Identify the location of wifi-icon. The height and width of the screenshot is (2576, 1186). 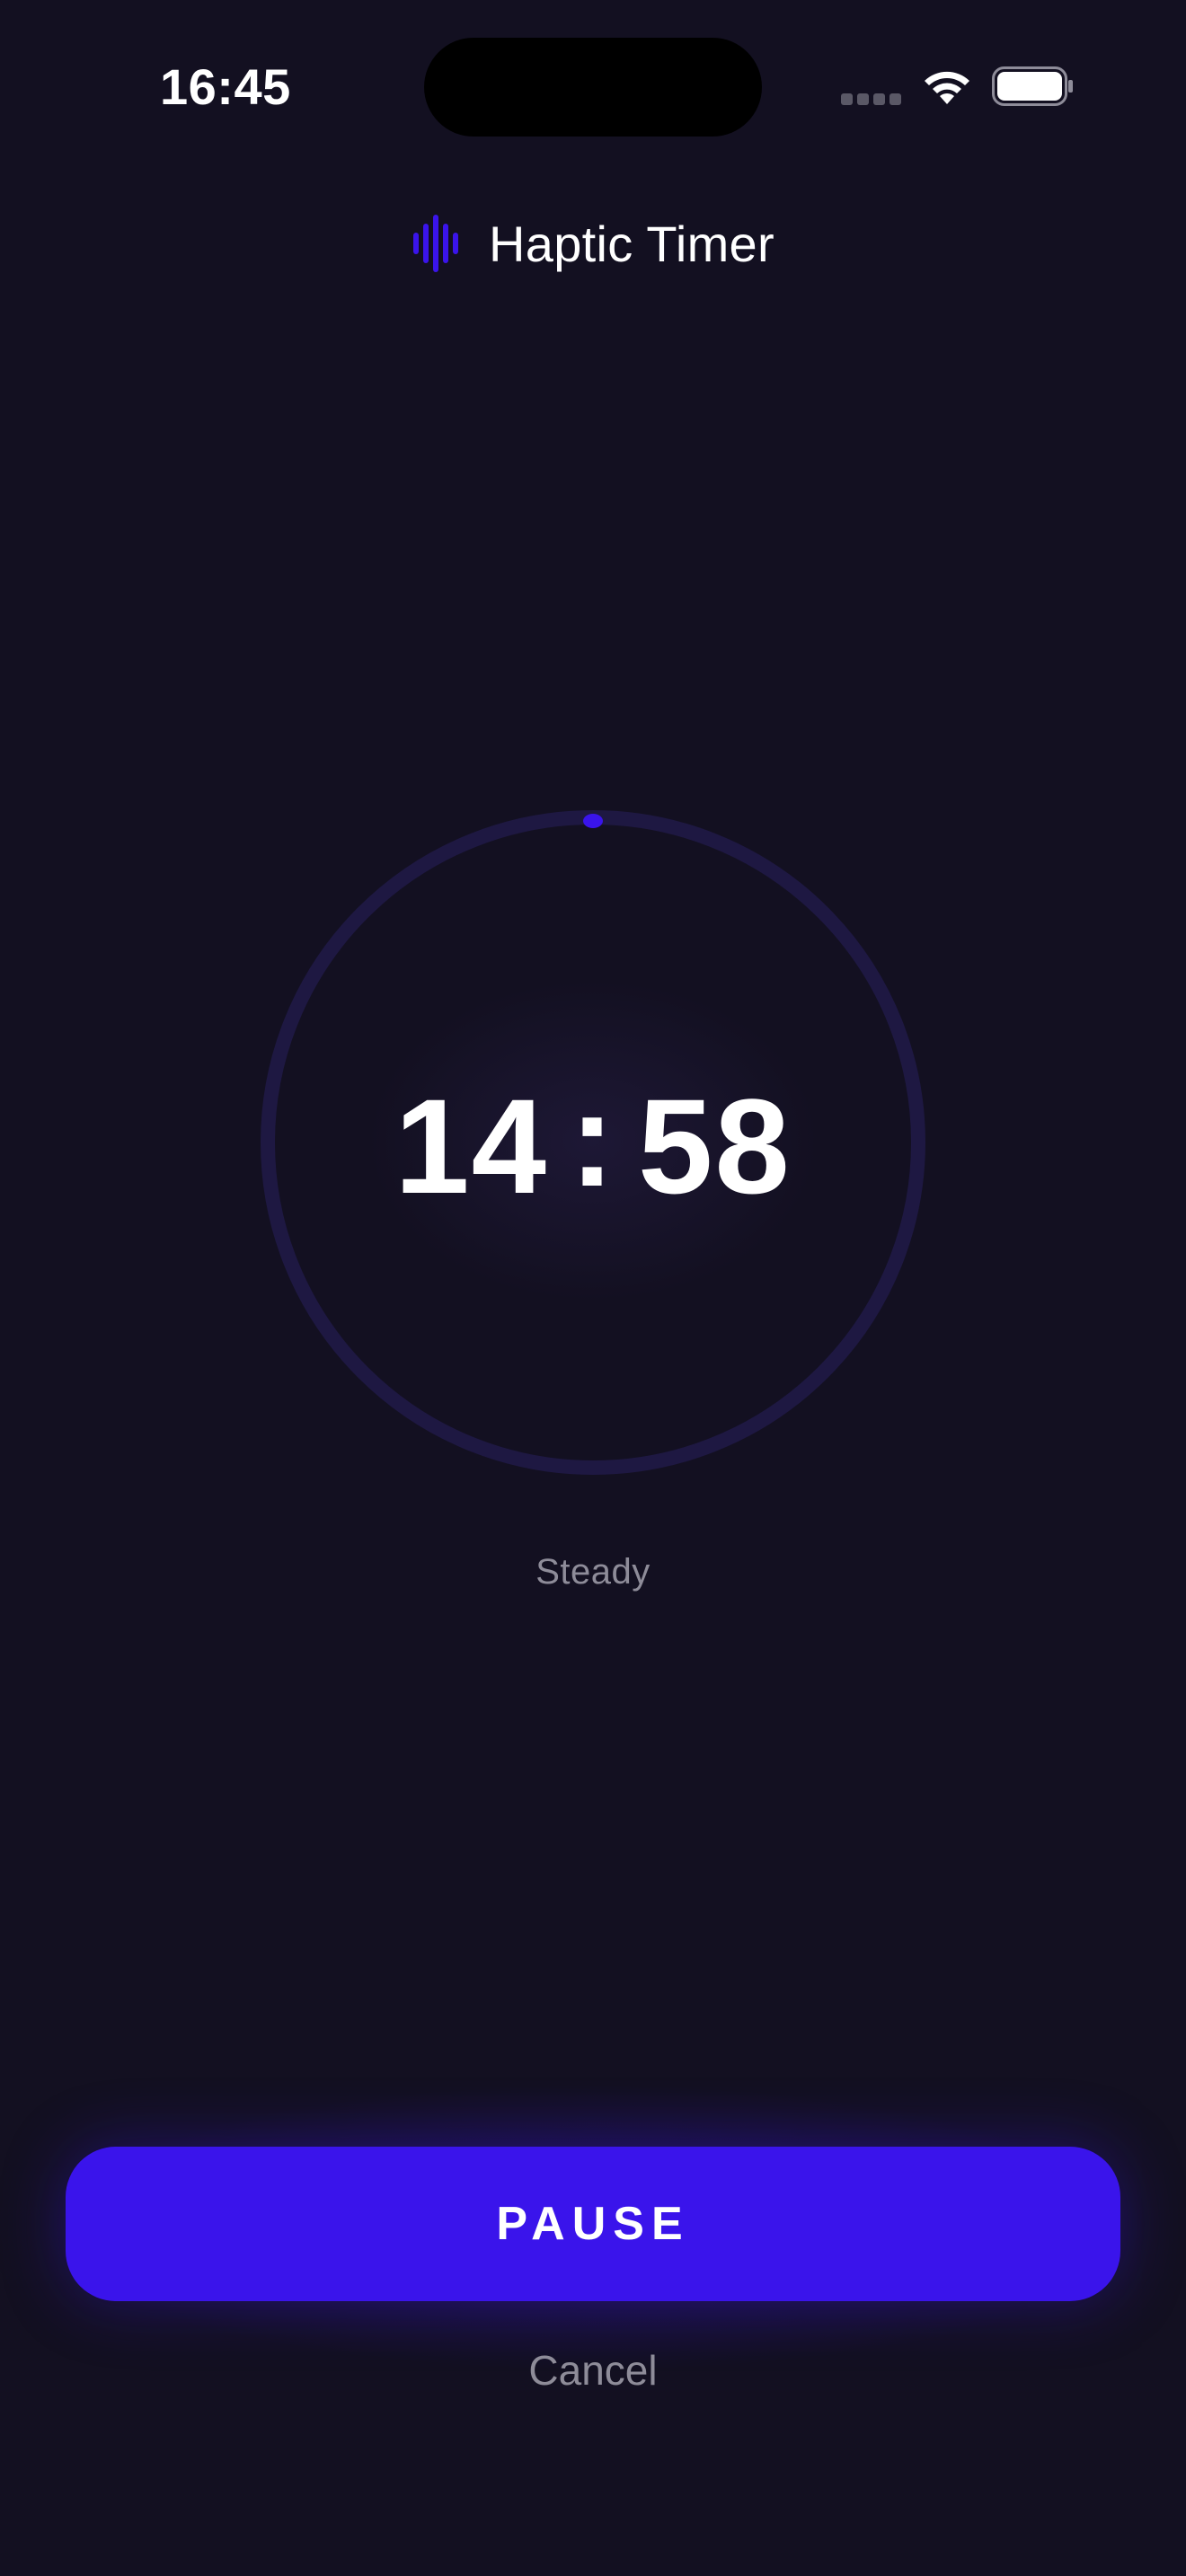
(947, 87).